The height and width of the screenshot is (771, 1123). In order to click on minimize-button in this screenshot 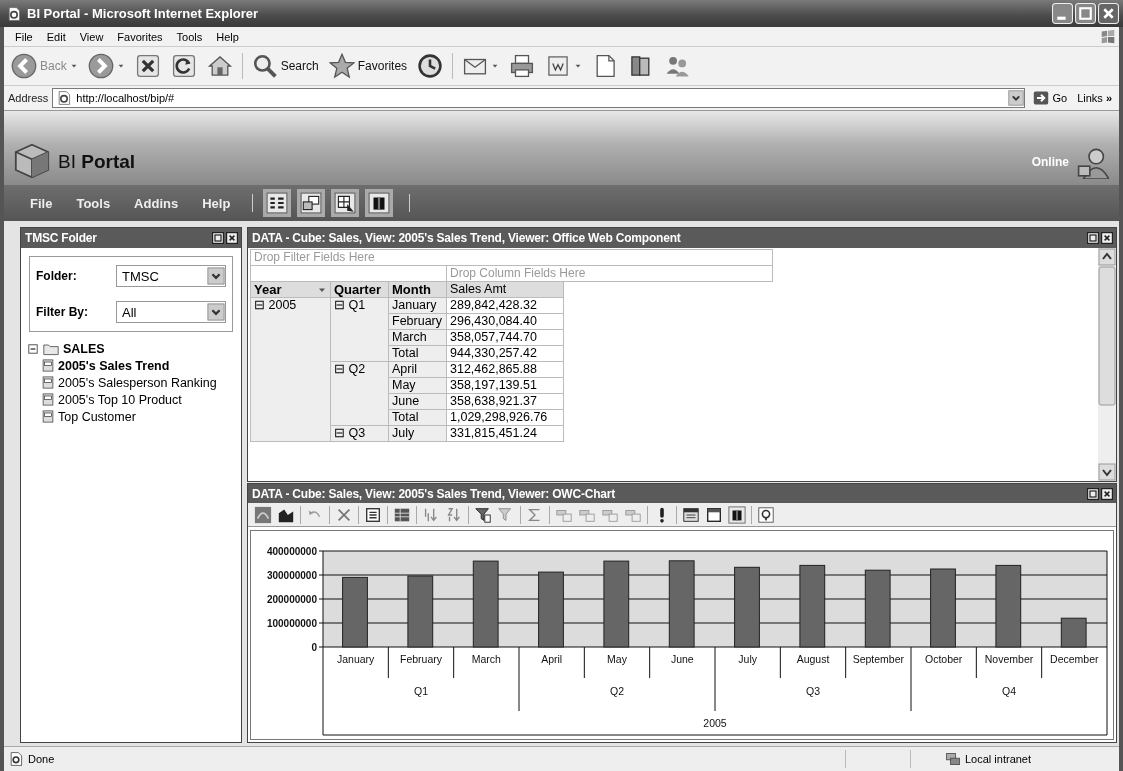, I will do `click(1062, 13)`.